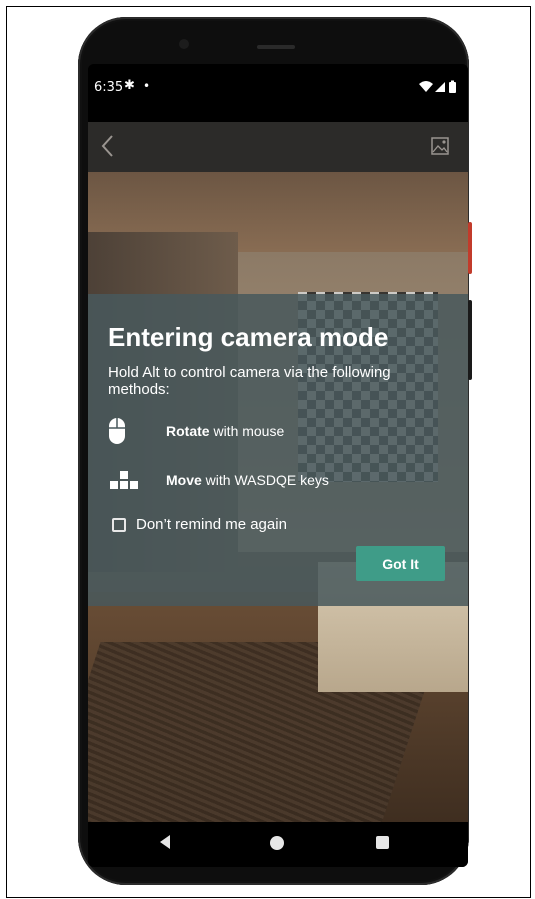  I want to click on gallery-button, so click(440, 148).